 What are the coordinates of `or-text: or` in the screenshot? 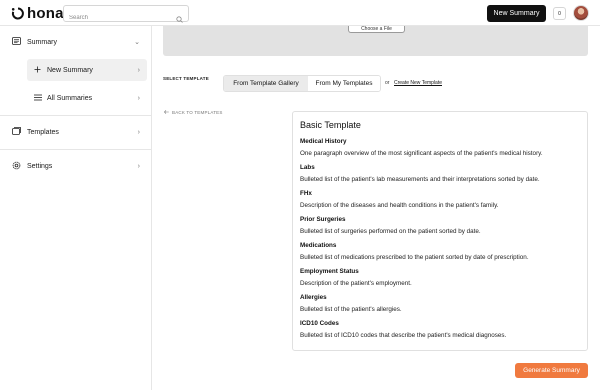 It's located at (387, 83).